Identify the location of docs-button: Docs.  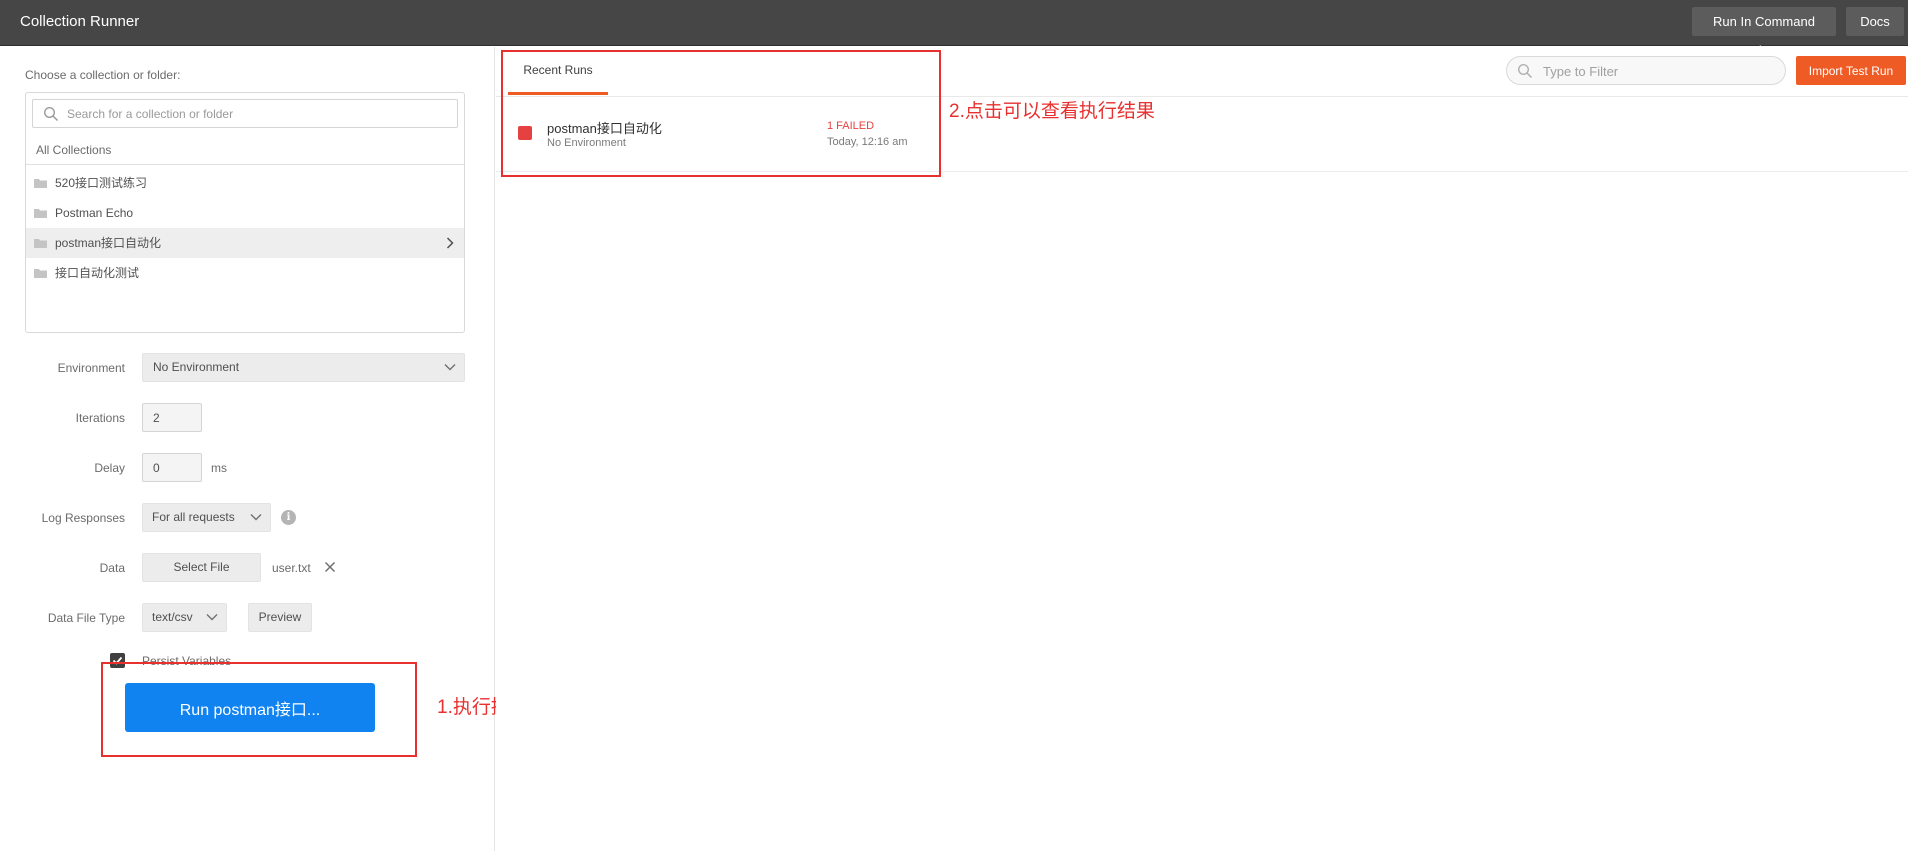
(1875, 21).